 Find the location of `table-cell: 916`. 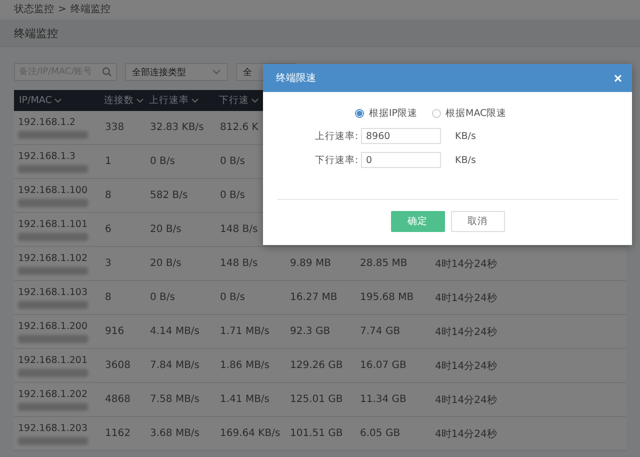

table-cell: 916 is located at coordinates (114, 331).